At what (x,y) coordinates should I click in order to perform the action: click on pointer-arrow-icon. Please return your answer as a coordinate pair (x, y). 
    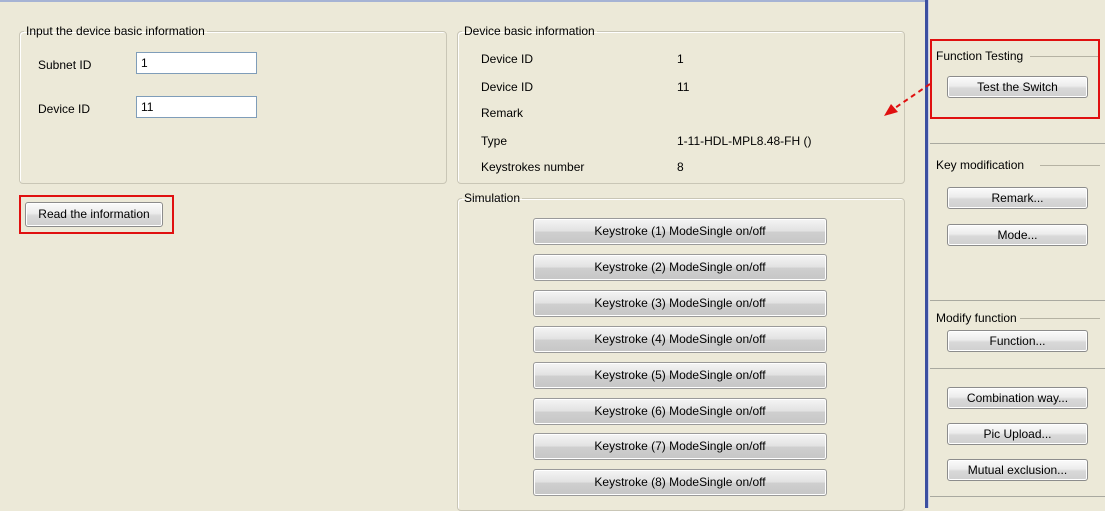
    Looking at the image, I should click on (907, 99).